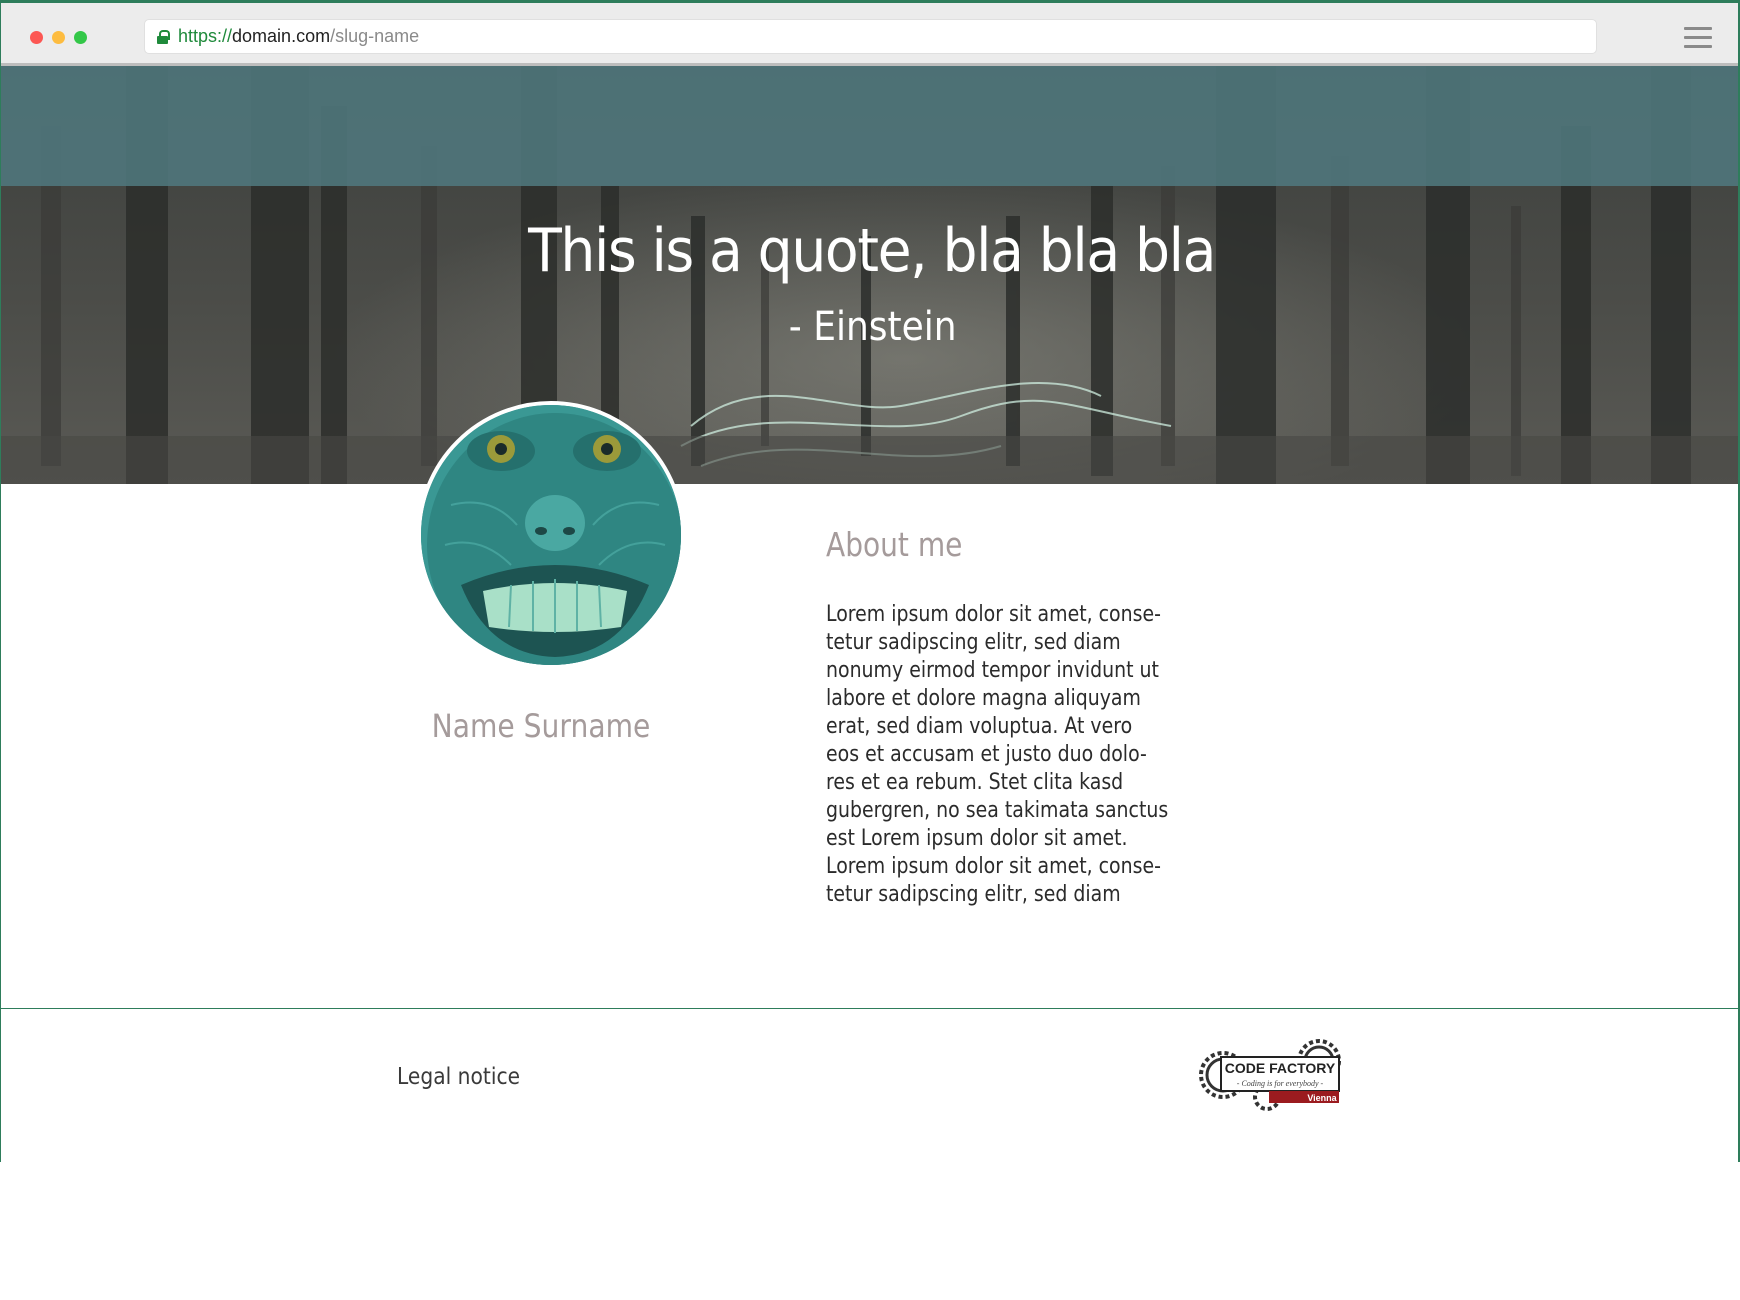 Image resolution: width=1740 pixels, height=1300 pixels. Describe the element at coordinates (1322, 1098) in the screenshot. I see `logo-city: Vienna` at that location.